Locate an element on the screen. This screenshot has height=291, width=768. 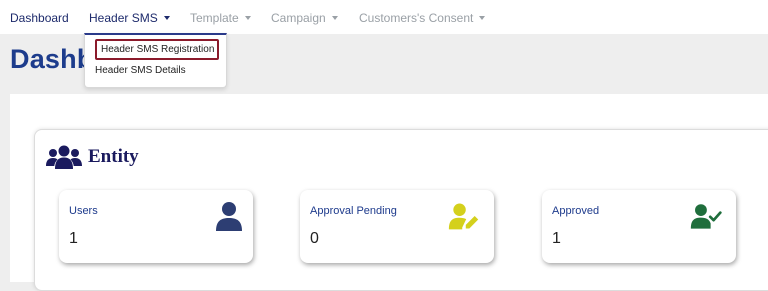
nav-header-sms-label: Header SMS is located at coordinates (123, 18).